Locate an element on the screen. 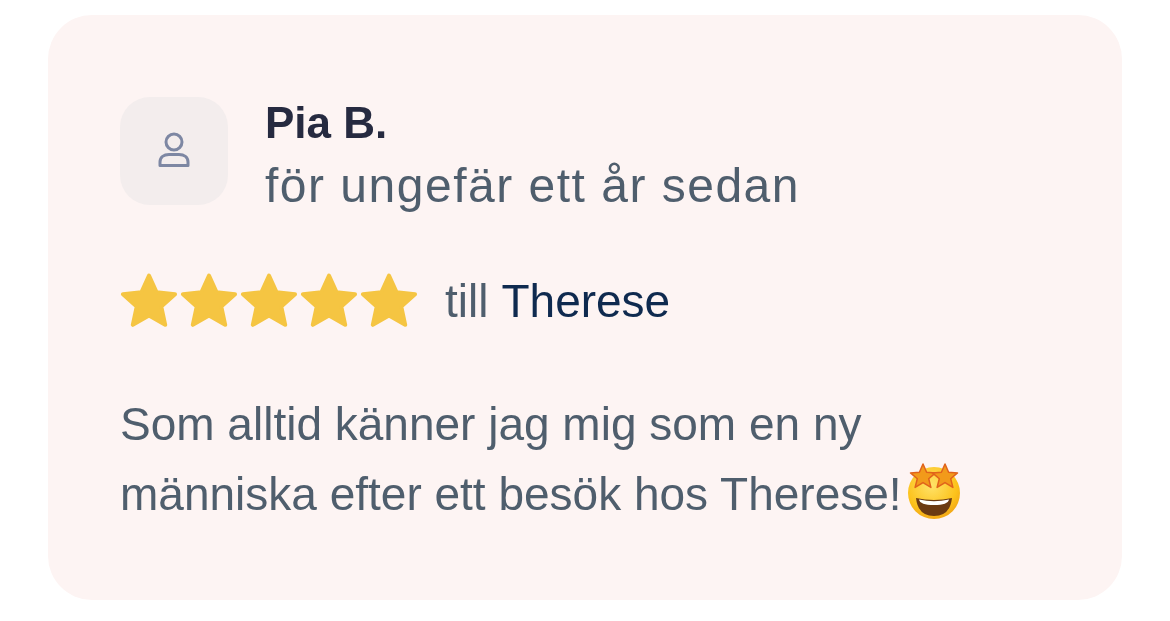 The width and height of the screenshot is (1170, 621). review-time: för ungefär ett år sedan is located at coordinates (532, 186).